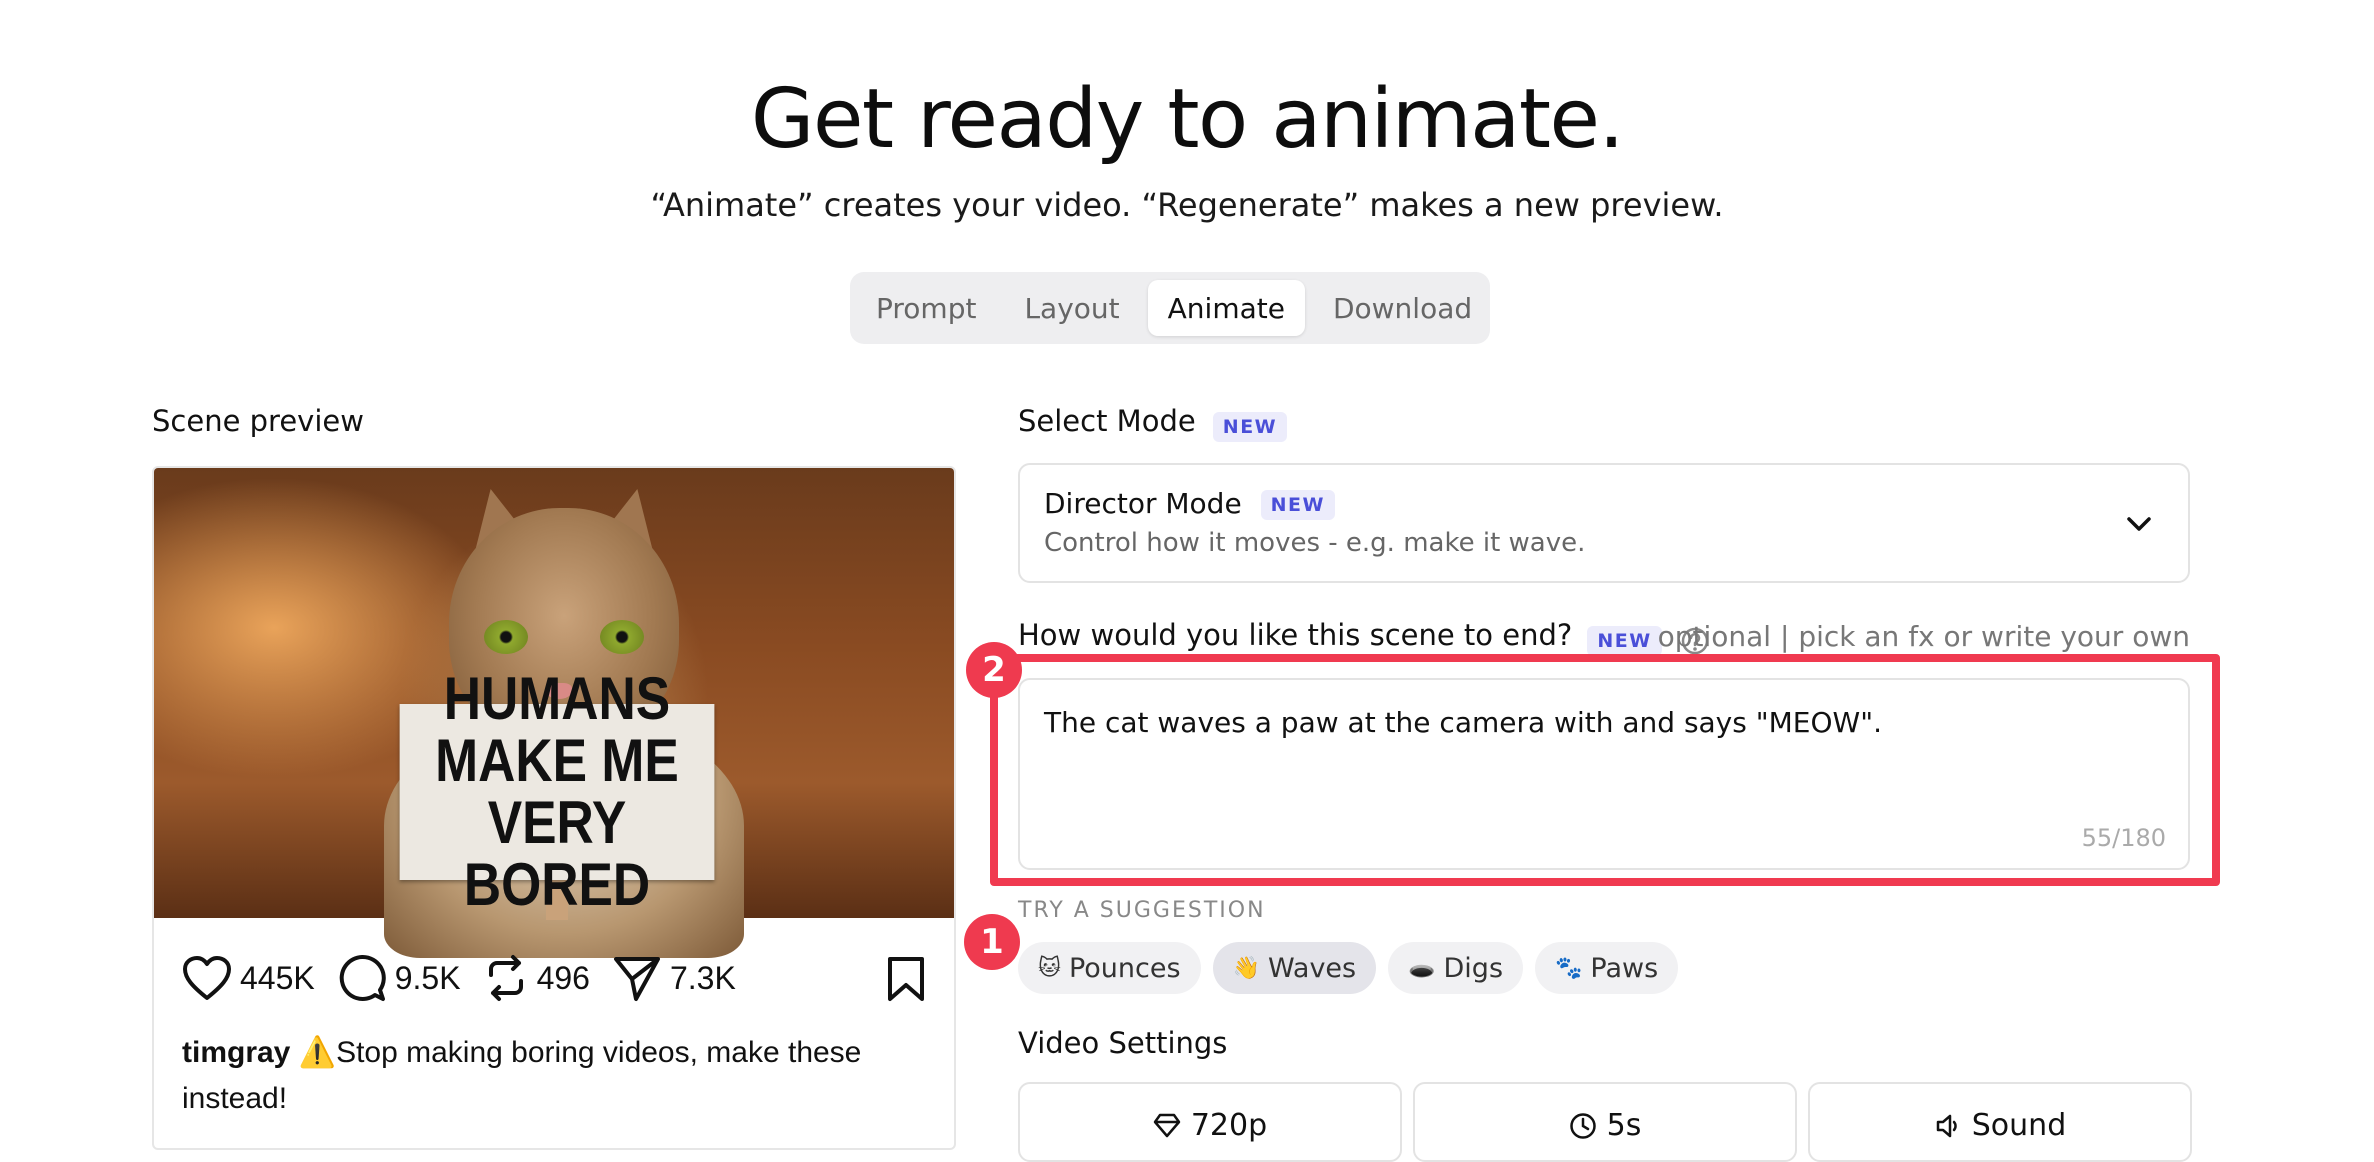  What do you see at coordinates (1624, 968) in the screenshot?
I see `suggestion-label-paws: Paws` at bounding box center [1624, 968].